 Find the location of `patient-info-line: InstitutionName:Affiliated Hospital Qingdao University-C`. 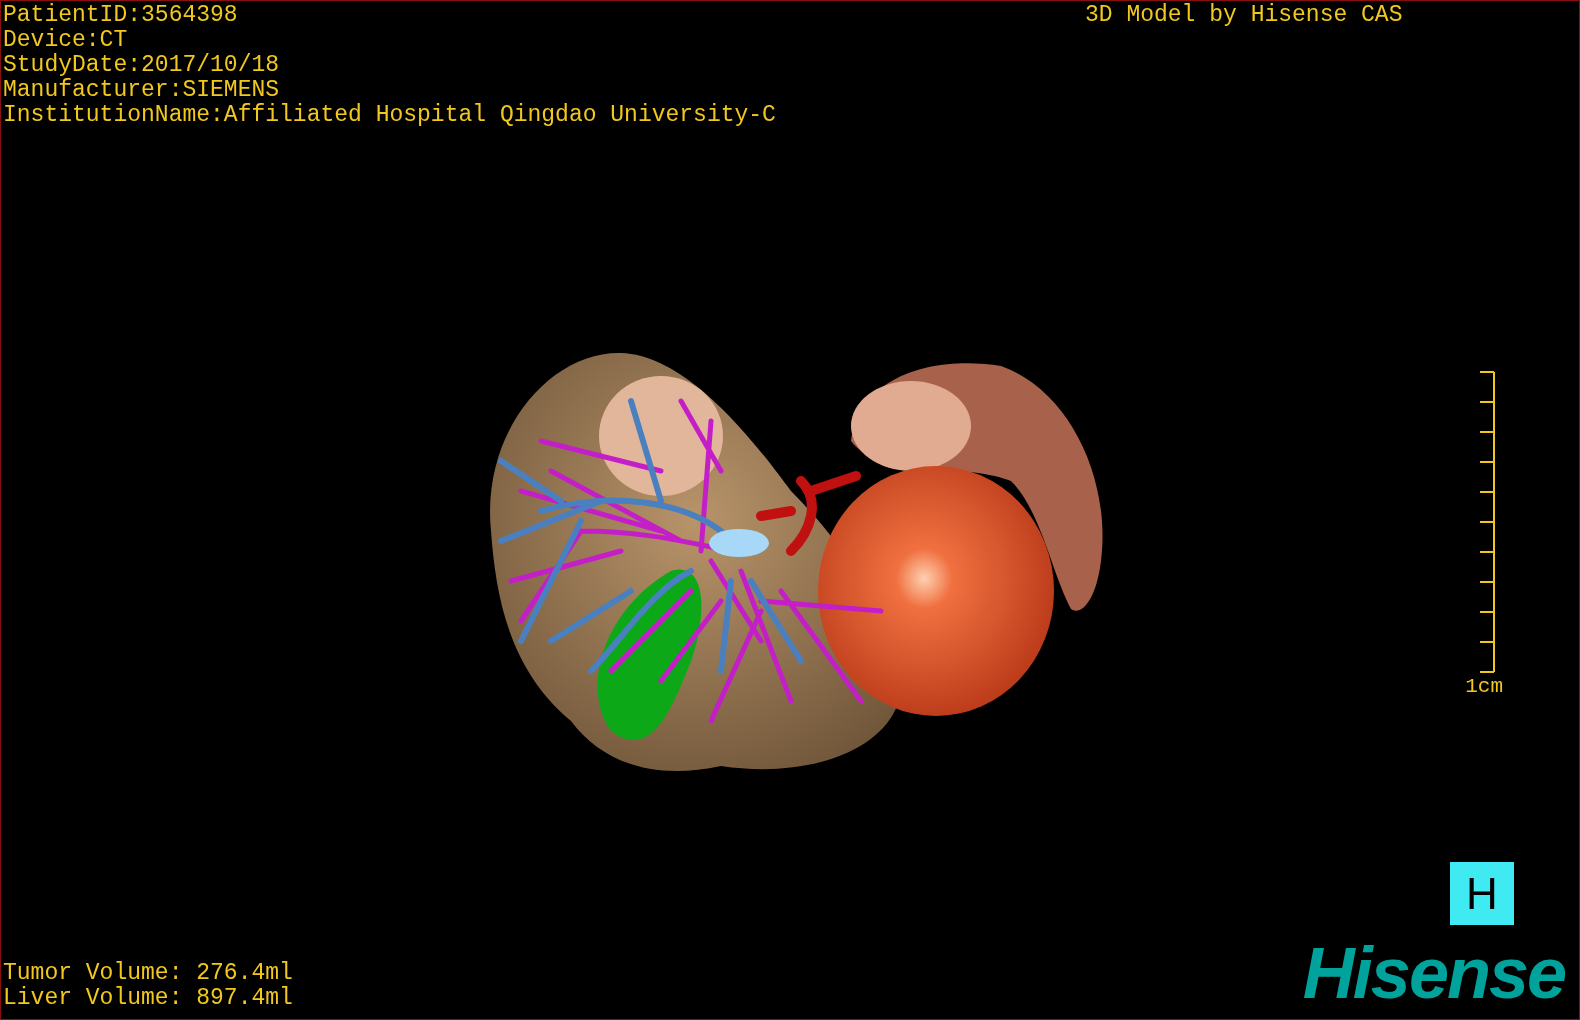

patient-info-line: InstitutionName:Affiliated Hospital Qingdao University-C is located at coordinates (389, 115).